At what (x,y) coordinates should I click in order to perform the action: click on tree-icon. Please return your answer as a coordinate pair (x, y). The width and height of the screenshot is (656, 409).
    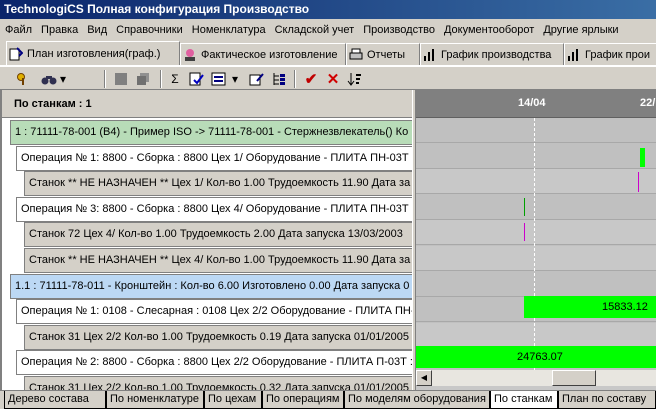
    Looking at the image, I should click on (279, 79).